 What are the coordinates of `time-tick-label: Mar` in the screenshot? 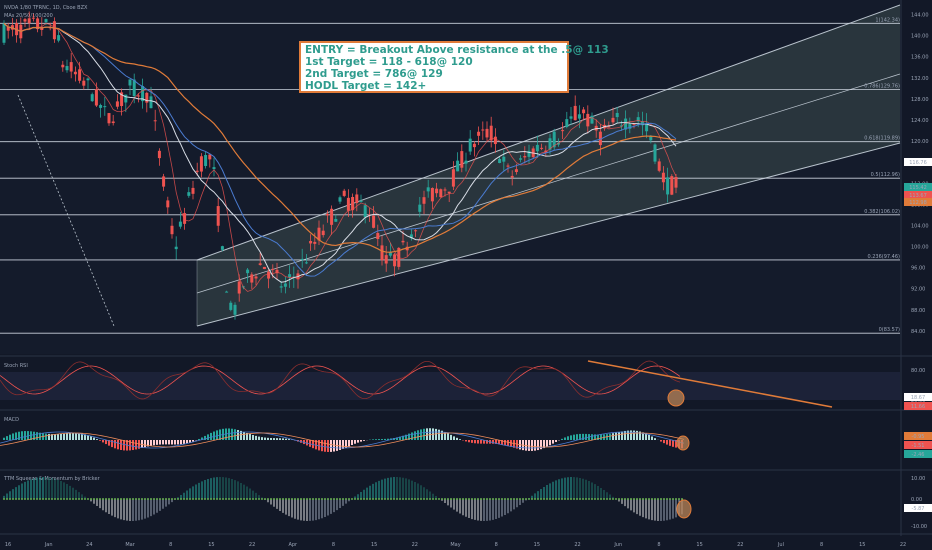 It's located at (130, 545).